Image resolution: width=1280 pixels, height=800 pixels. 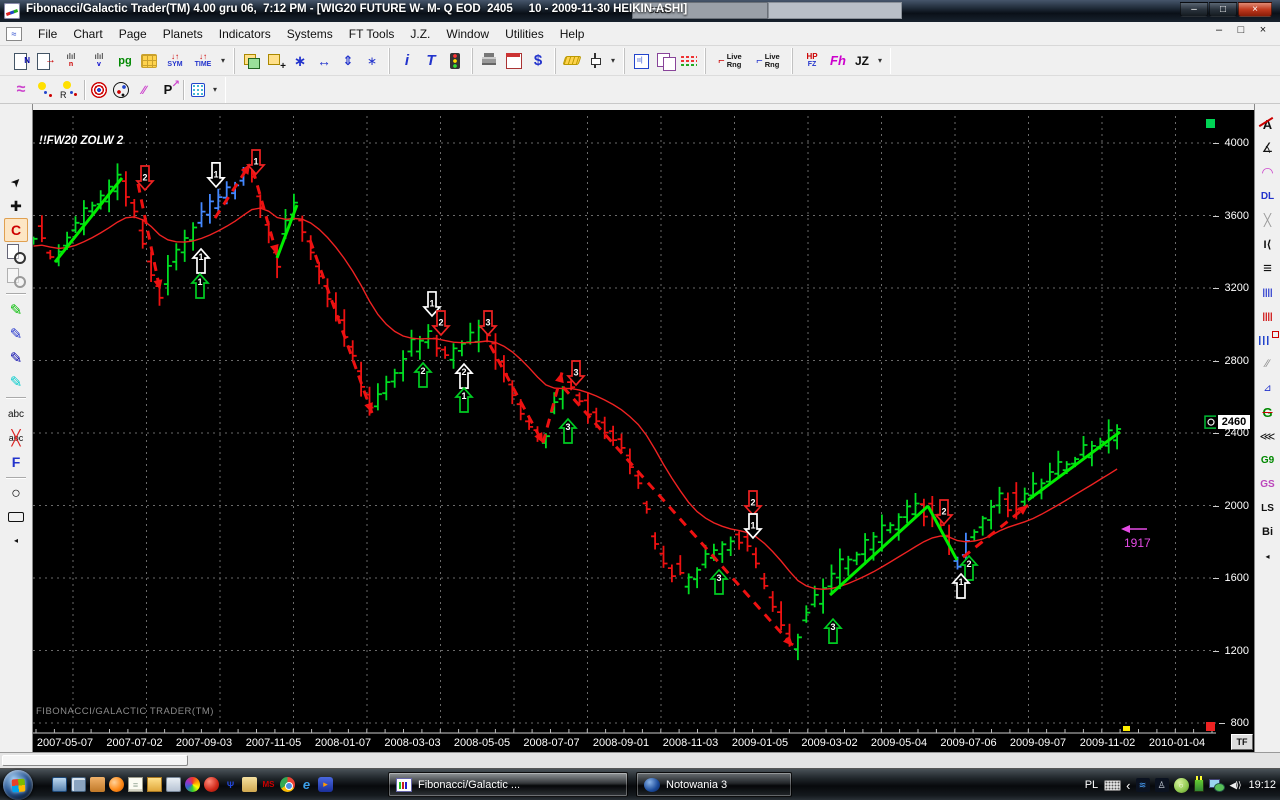 I want to click on planet-wheel-button, so click(x=121, y=89).